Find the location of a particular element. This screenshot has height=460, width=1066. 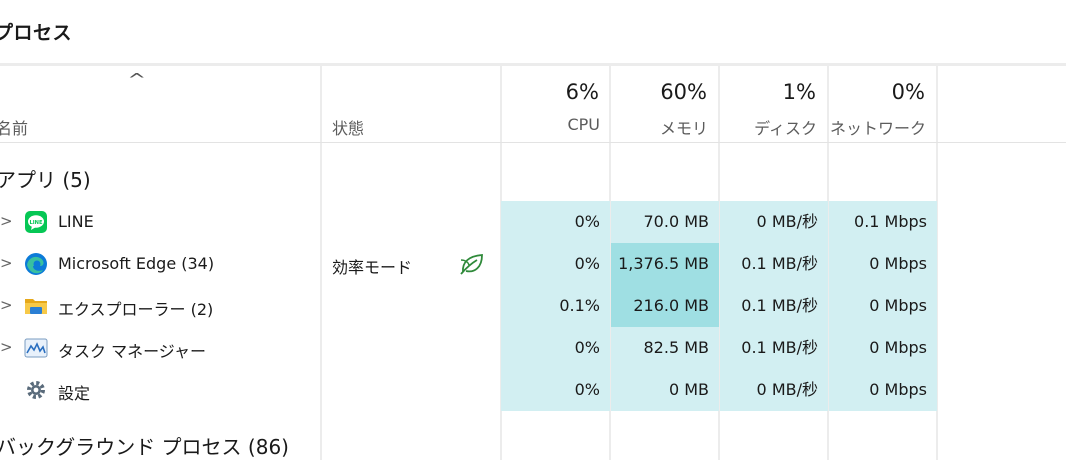

process-name: エクスプローラー (2) is located at coordinates (136, 309).